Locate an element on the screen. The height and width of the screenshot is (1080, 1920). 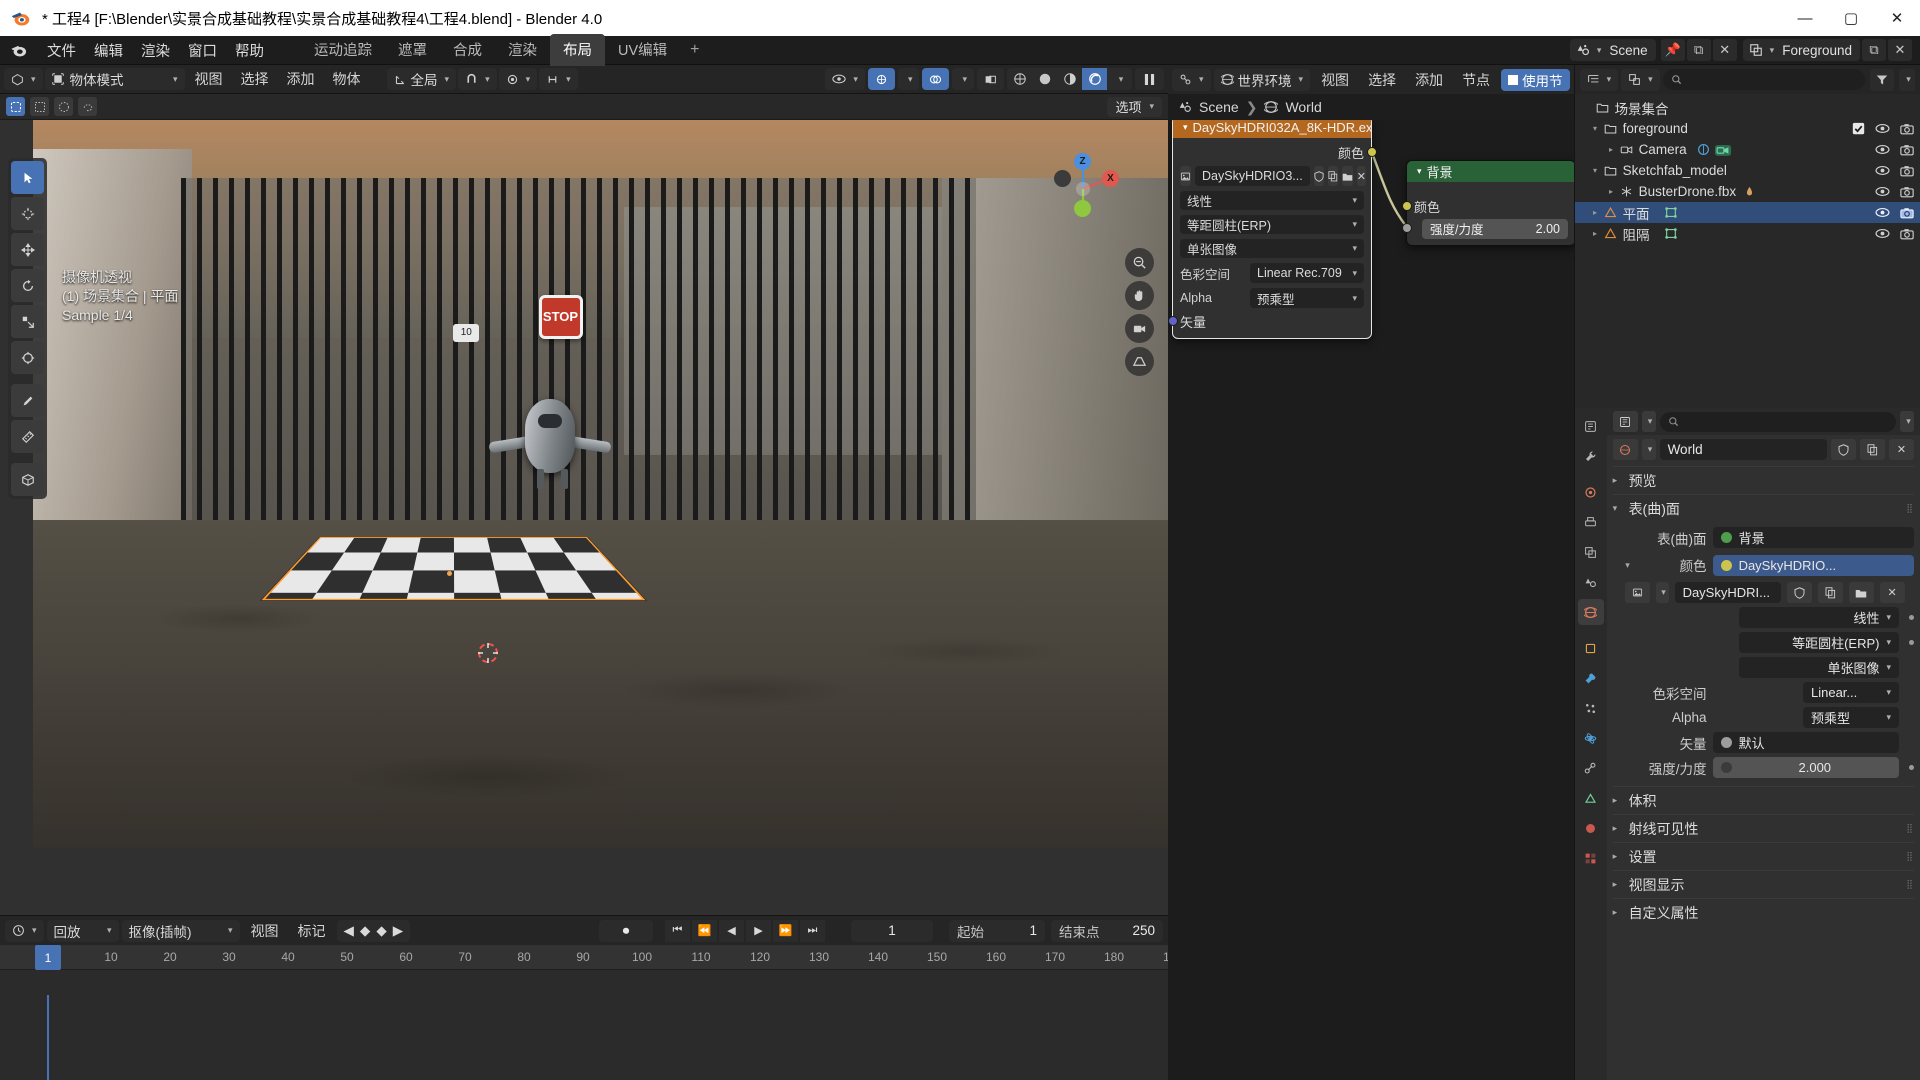
surface-interpolation-dropdown: 线性 ▾ is located at coordinates (1818, 617).